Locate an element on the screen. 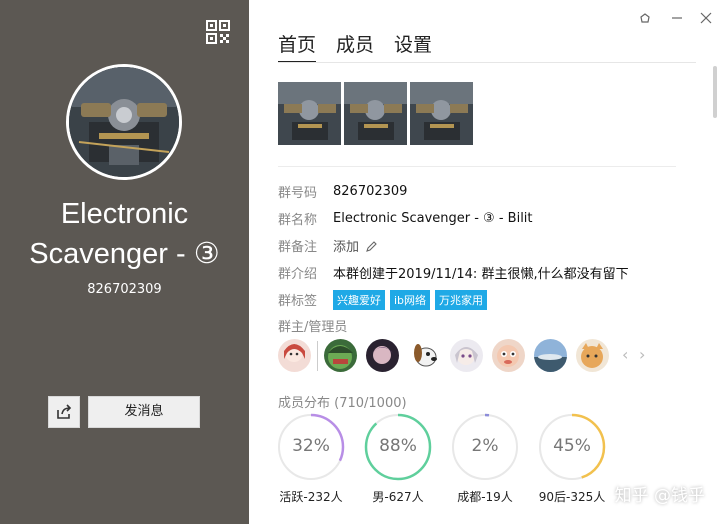  stat-city: 2% 成都-19人 is located at coordinates (485, 458).